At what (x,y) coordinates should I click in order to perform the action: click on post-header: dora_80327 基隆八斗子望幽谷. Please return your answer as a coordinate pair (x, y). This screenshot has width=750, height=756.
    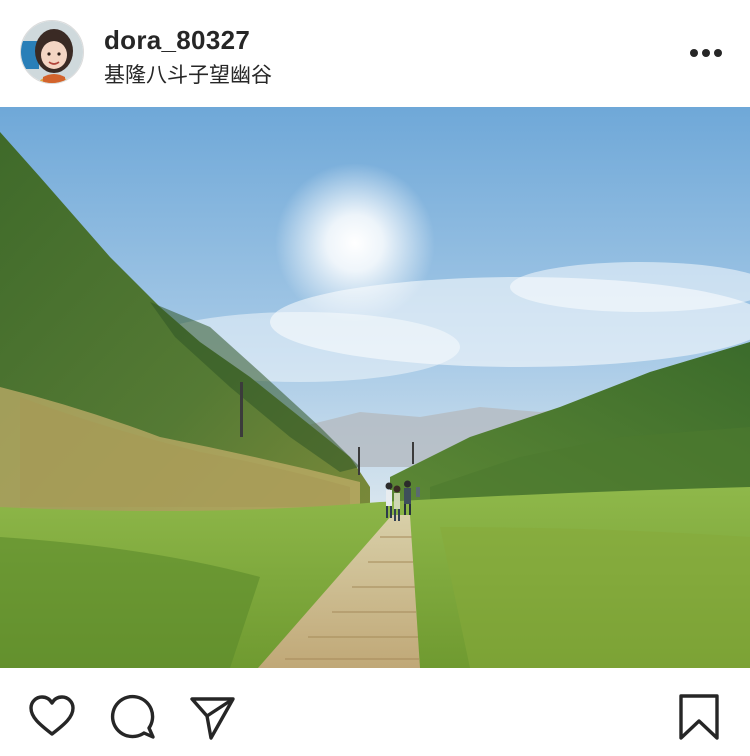
    Looking at the image, I should click on (375, 53).